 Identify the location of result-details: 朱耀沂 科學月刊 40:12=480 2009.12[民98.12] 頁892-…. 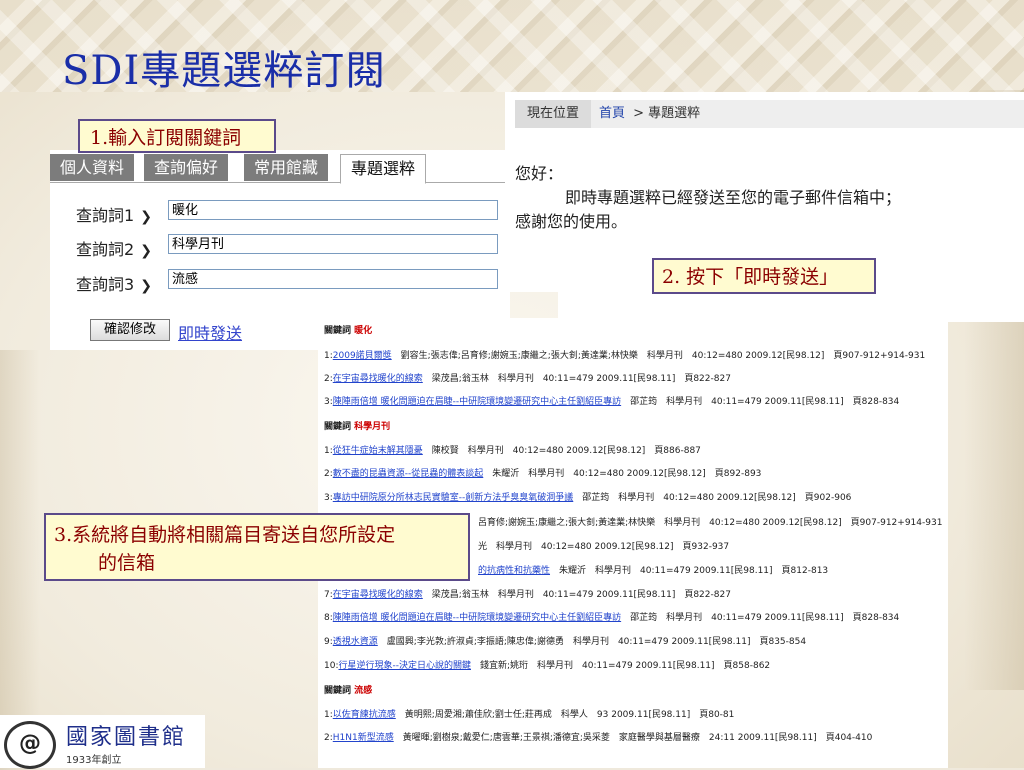
(622, 474).